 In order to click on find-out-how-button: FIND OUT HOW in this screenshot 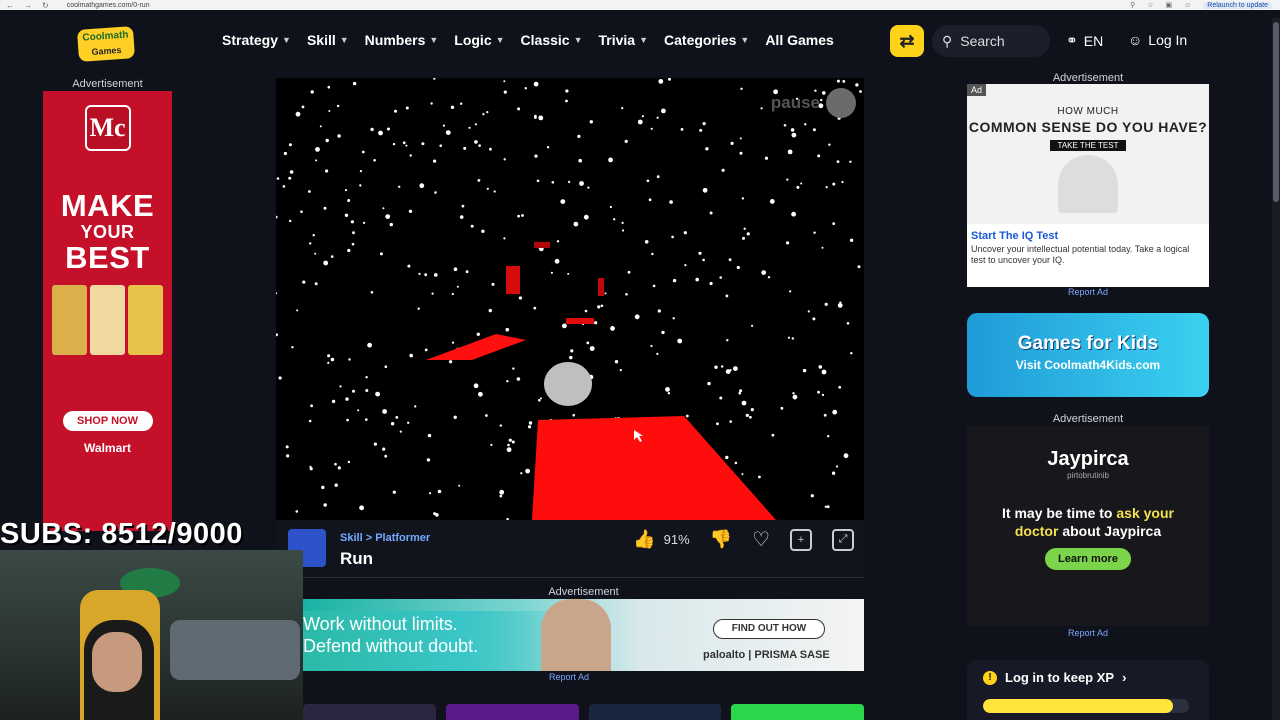, I will do `click(769, 629)`.